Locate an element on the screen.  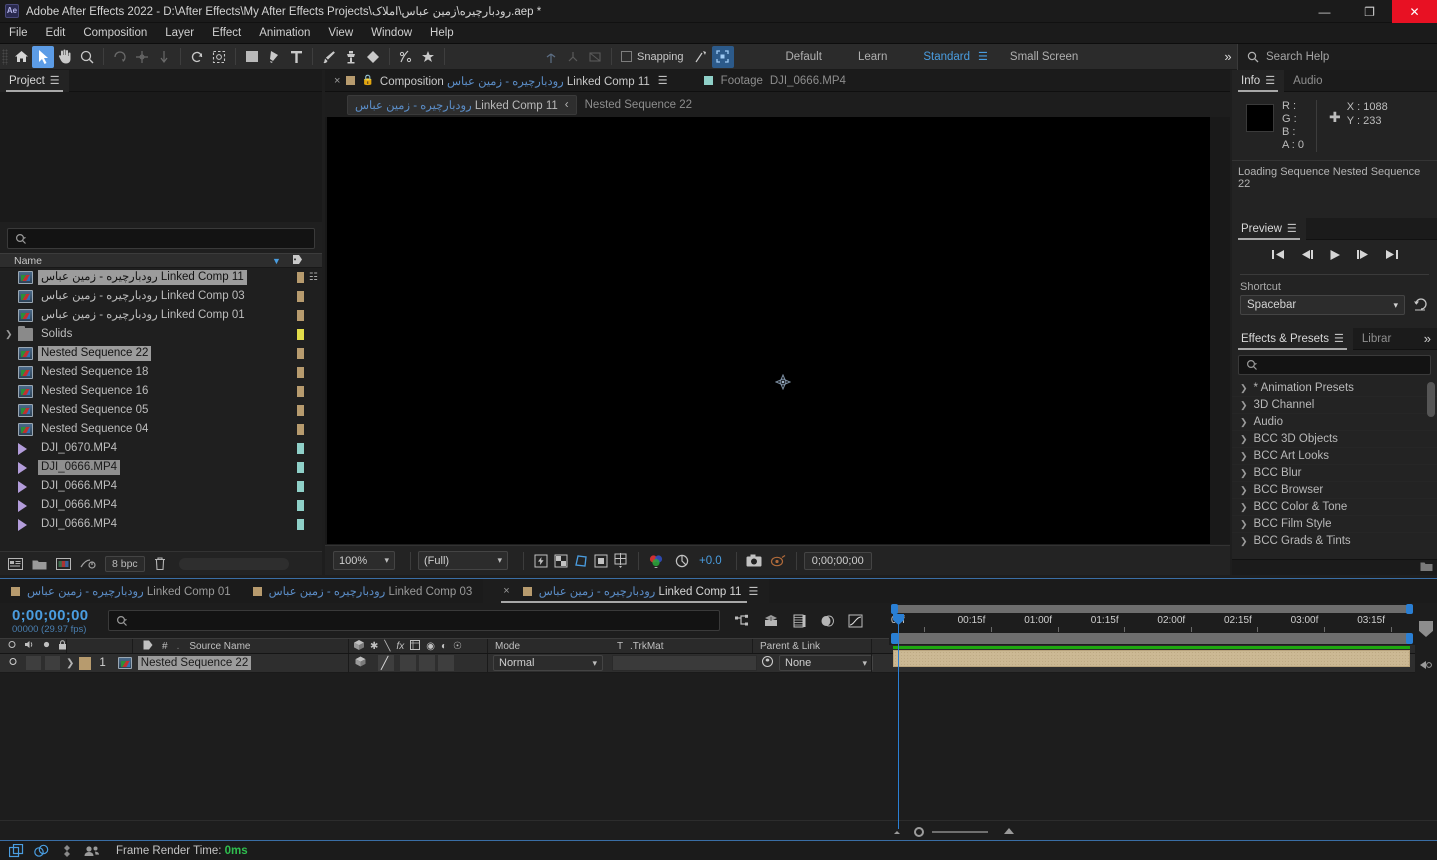
tab-audio: Audio is located at coordinates (1307, 81).